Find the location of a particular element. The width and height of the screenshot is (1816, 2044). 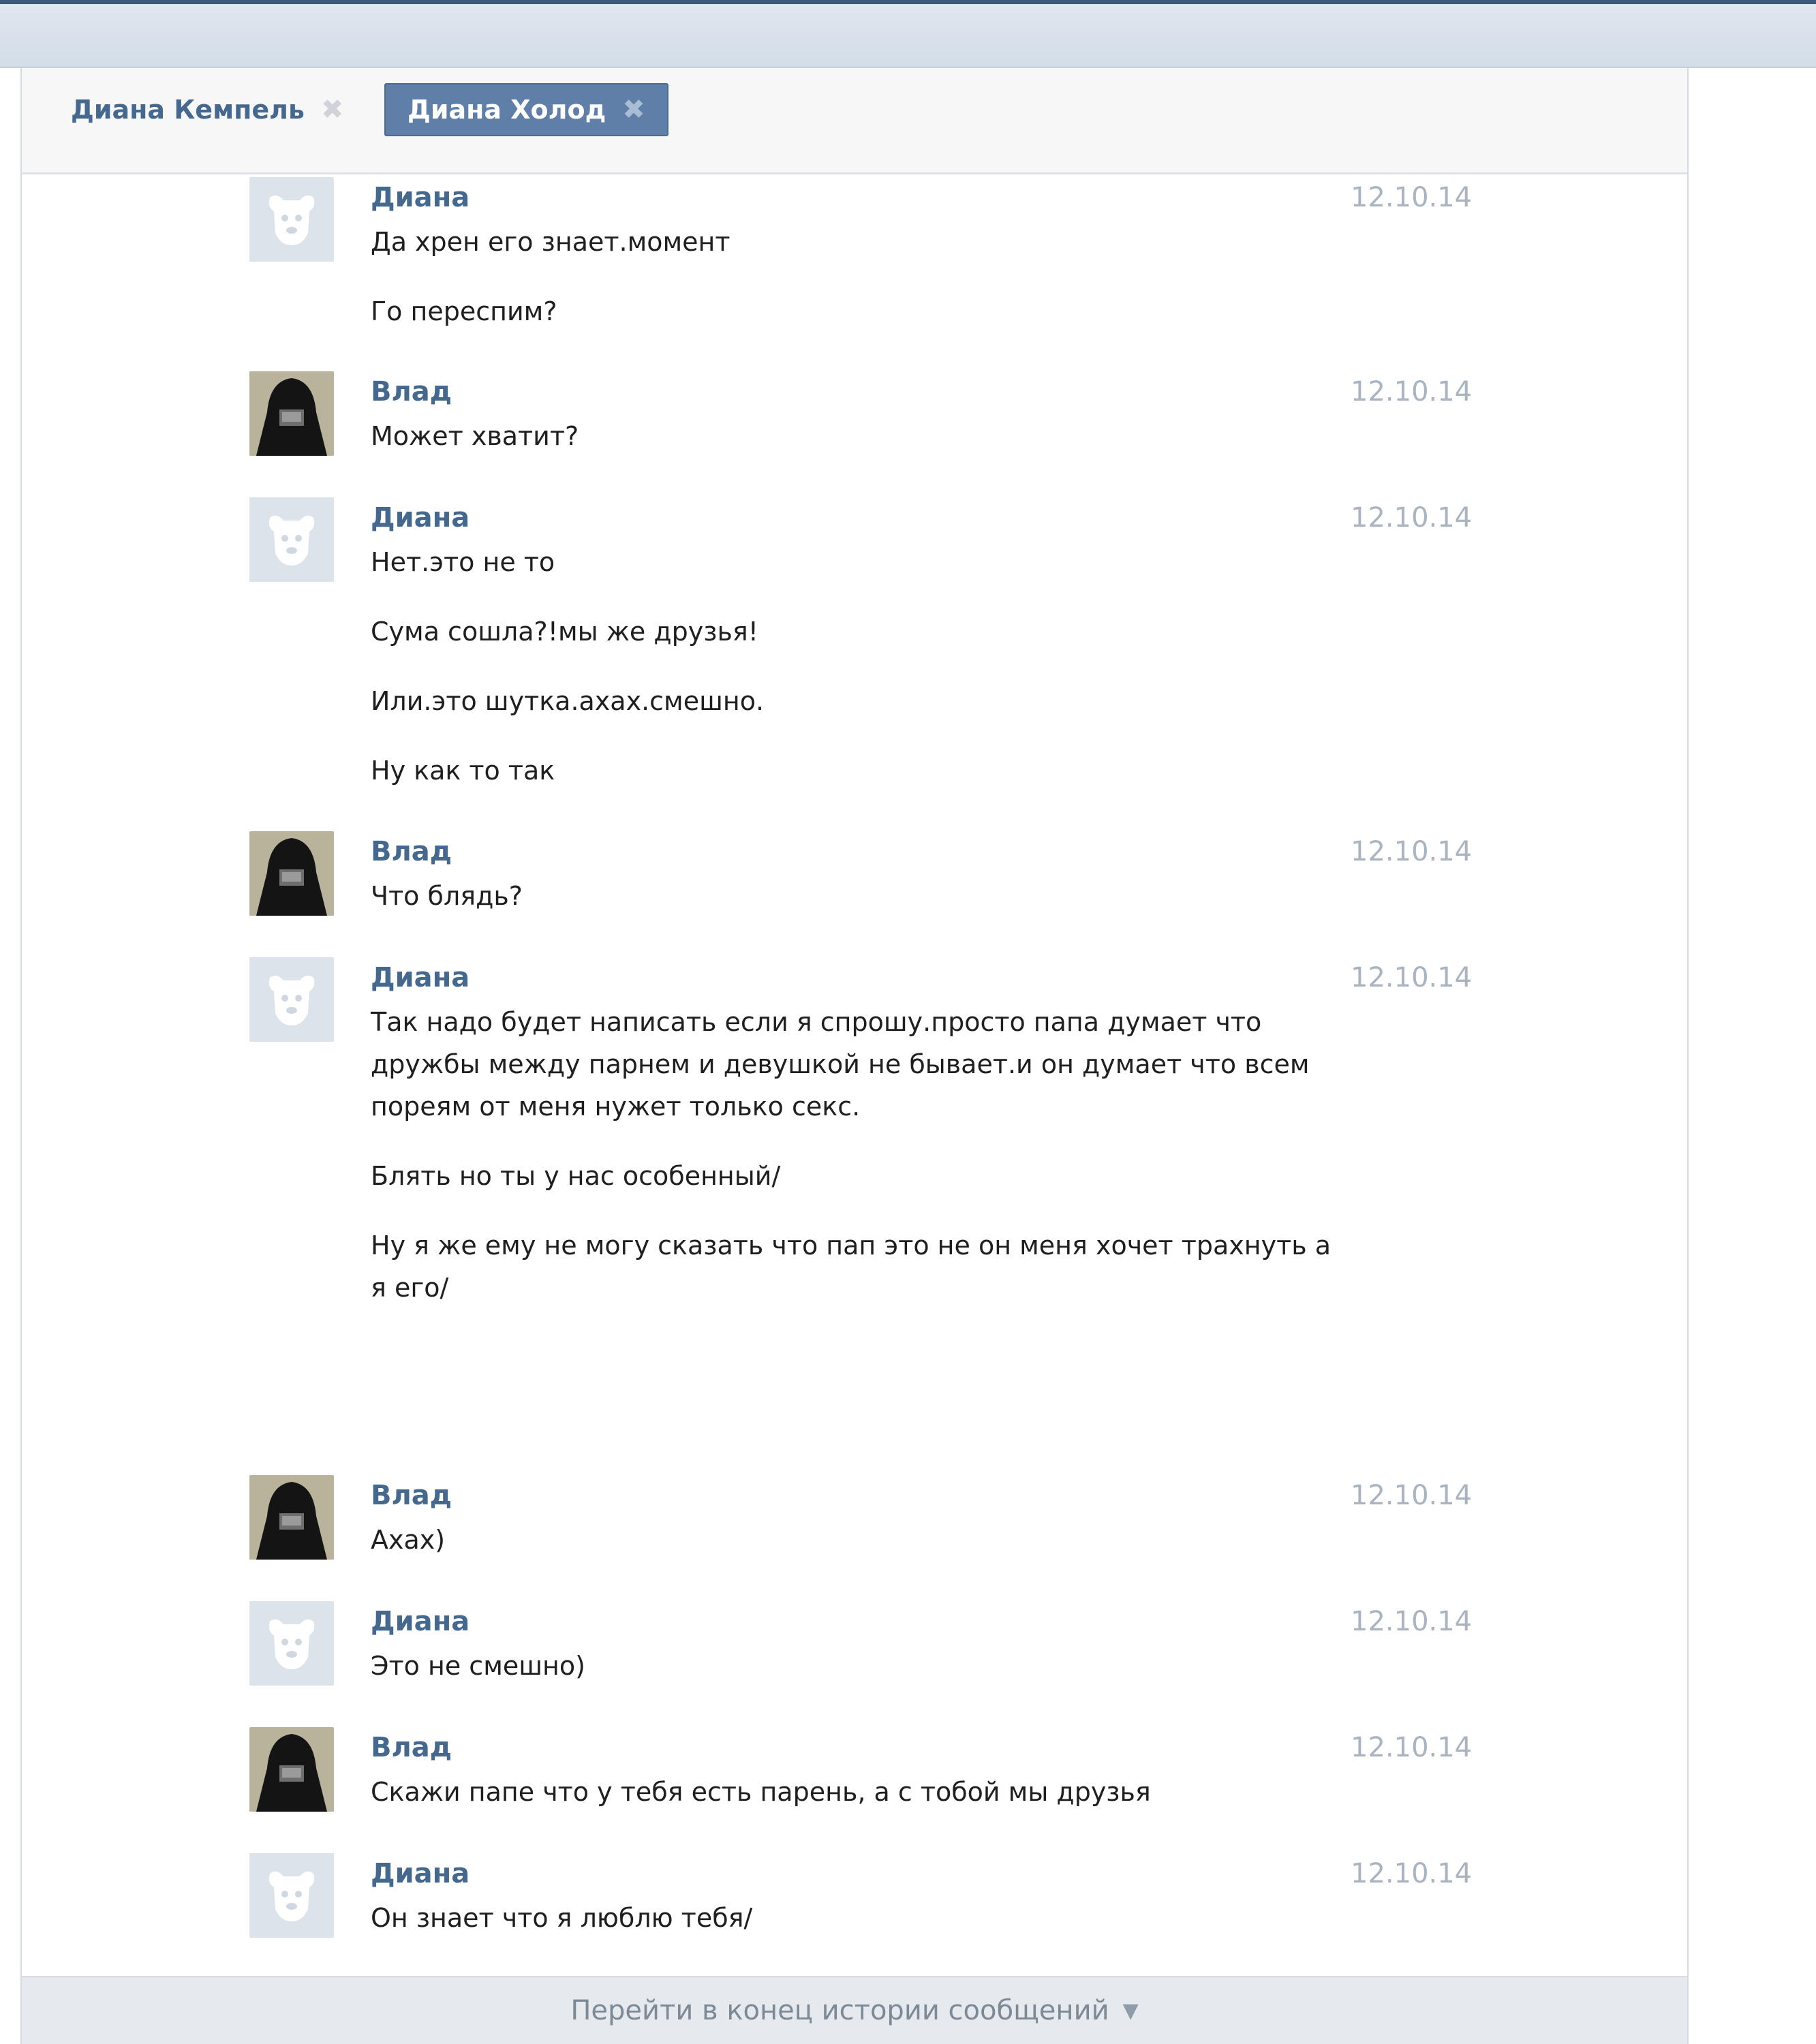

message-body: Что блядь? is located at coordinates (858, 896).